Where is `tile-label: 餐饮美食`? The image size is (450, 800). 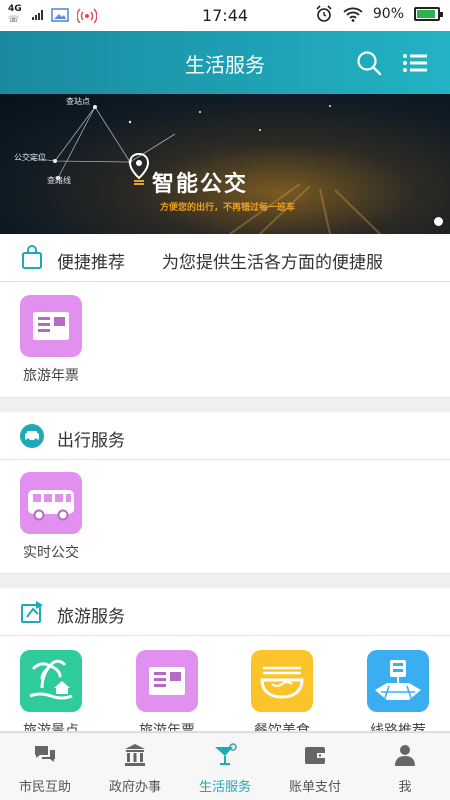 tile-label: 餐饮美食 is located at coordinates (282, 727).